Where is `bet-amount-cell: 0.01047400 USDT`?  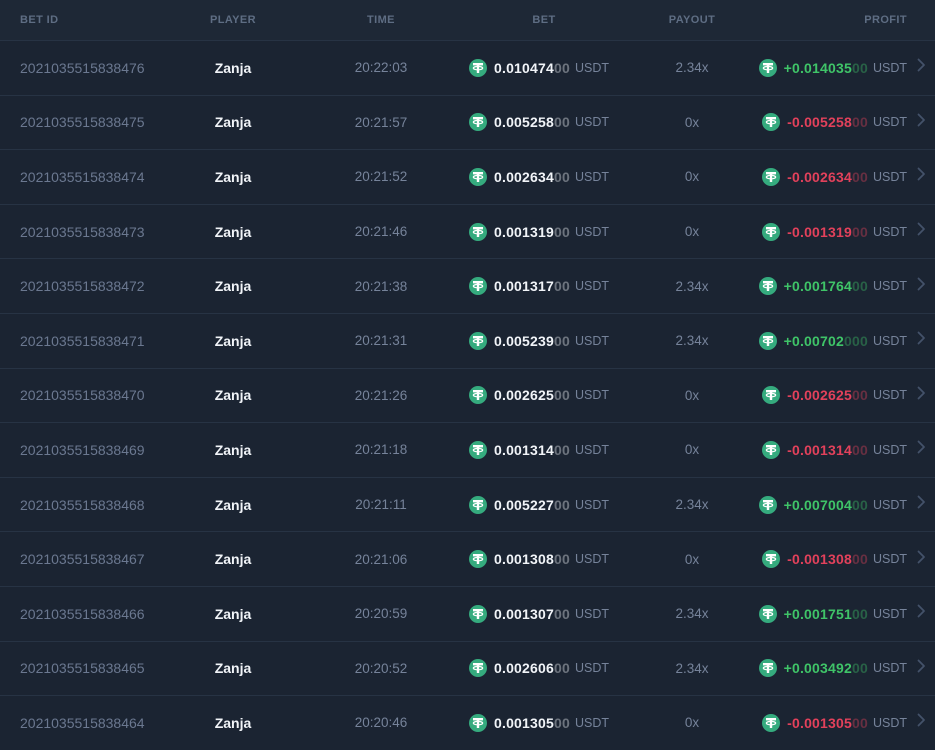 bet-amount-cell: 0.01047400 USDT is located at coordinates (544, 67).